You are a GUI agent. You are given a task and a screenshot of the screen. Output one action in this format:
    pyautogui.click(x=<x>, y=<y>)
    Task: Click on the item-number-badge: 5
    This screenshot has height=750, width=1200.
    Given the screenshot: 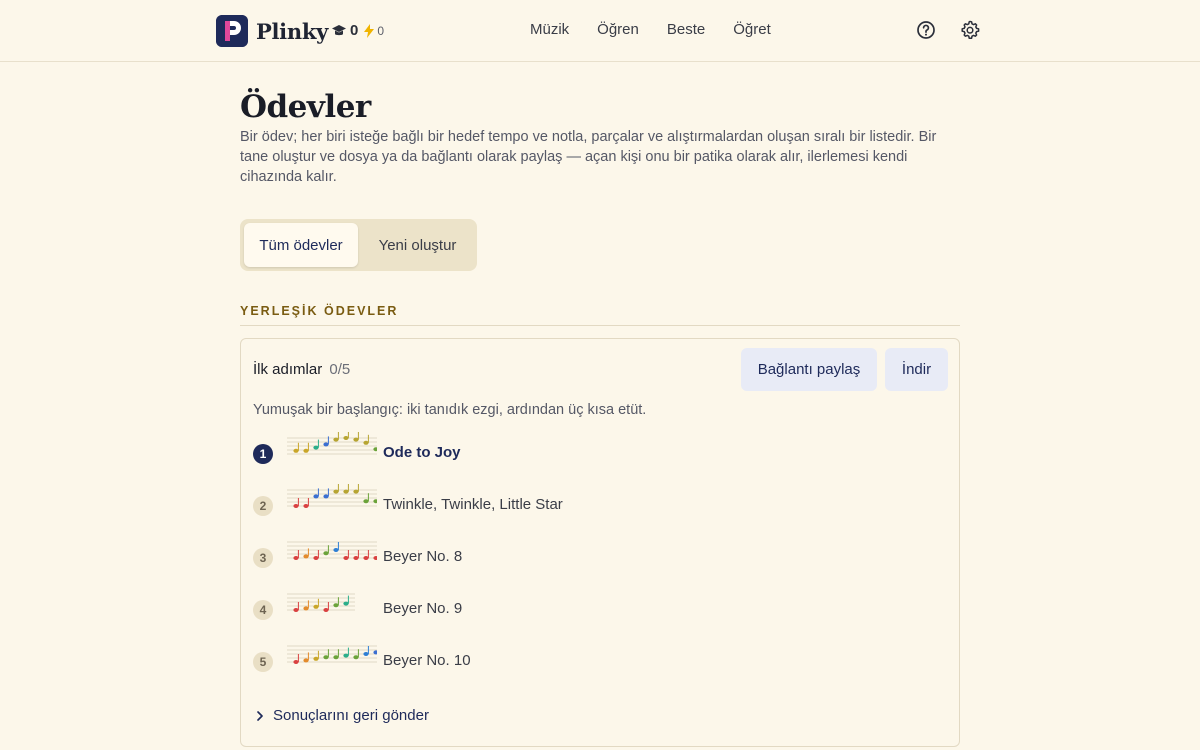 What is the action you would take?
    pyautogui.click(x=263, y=662)
    